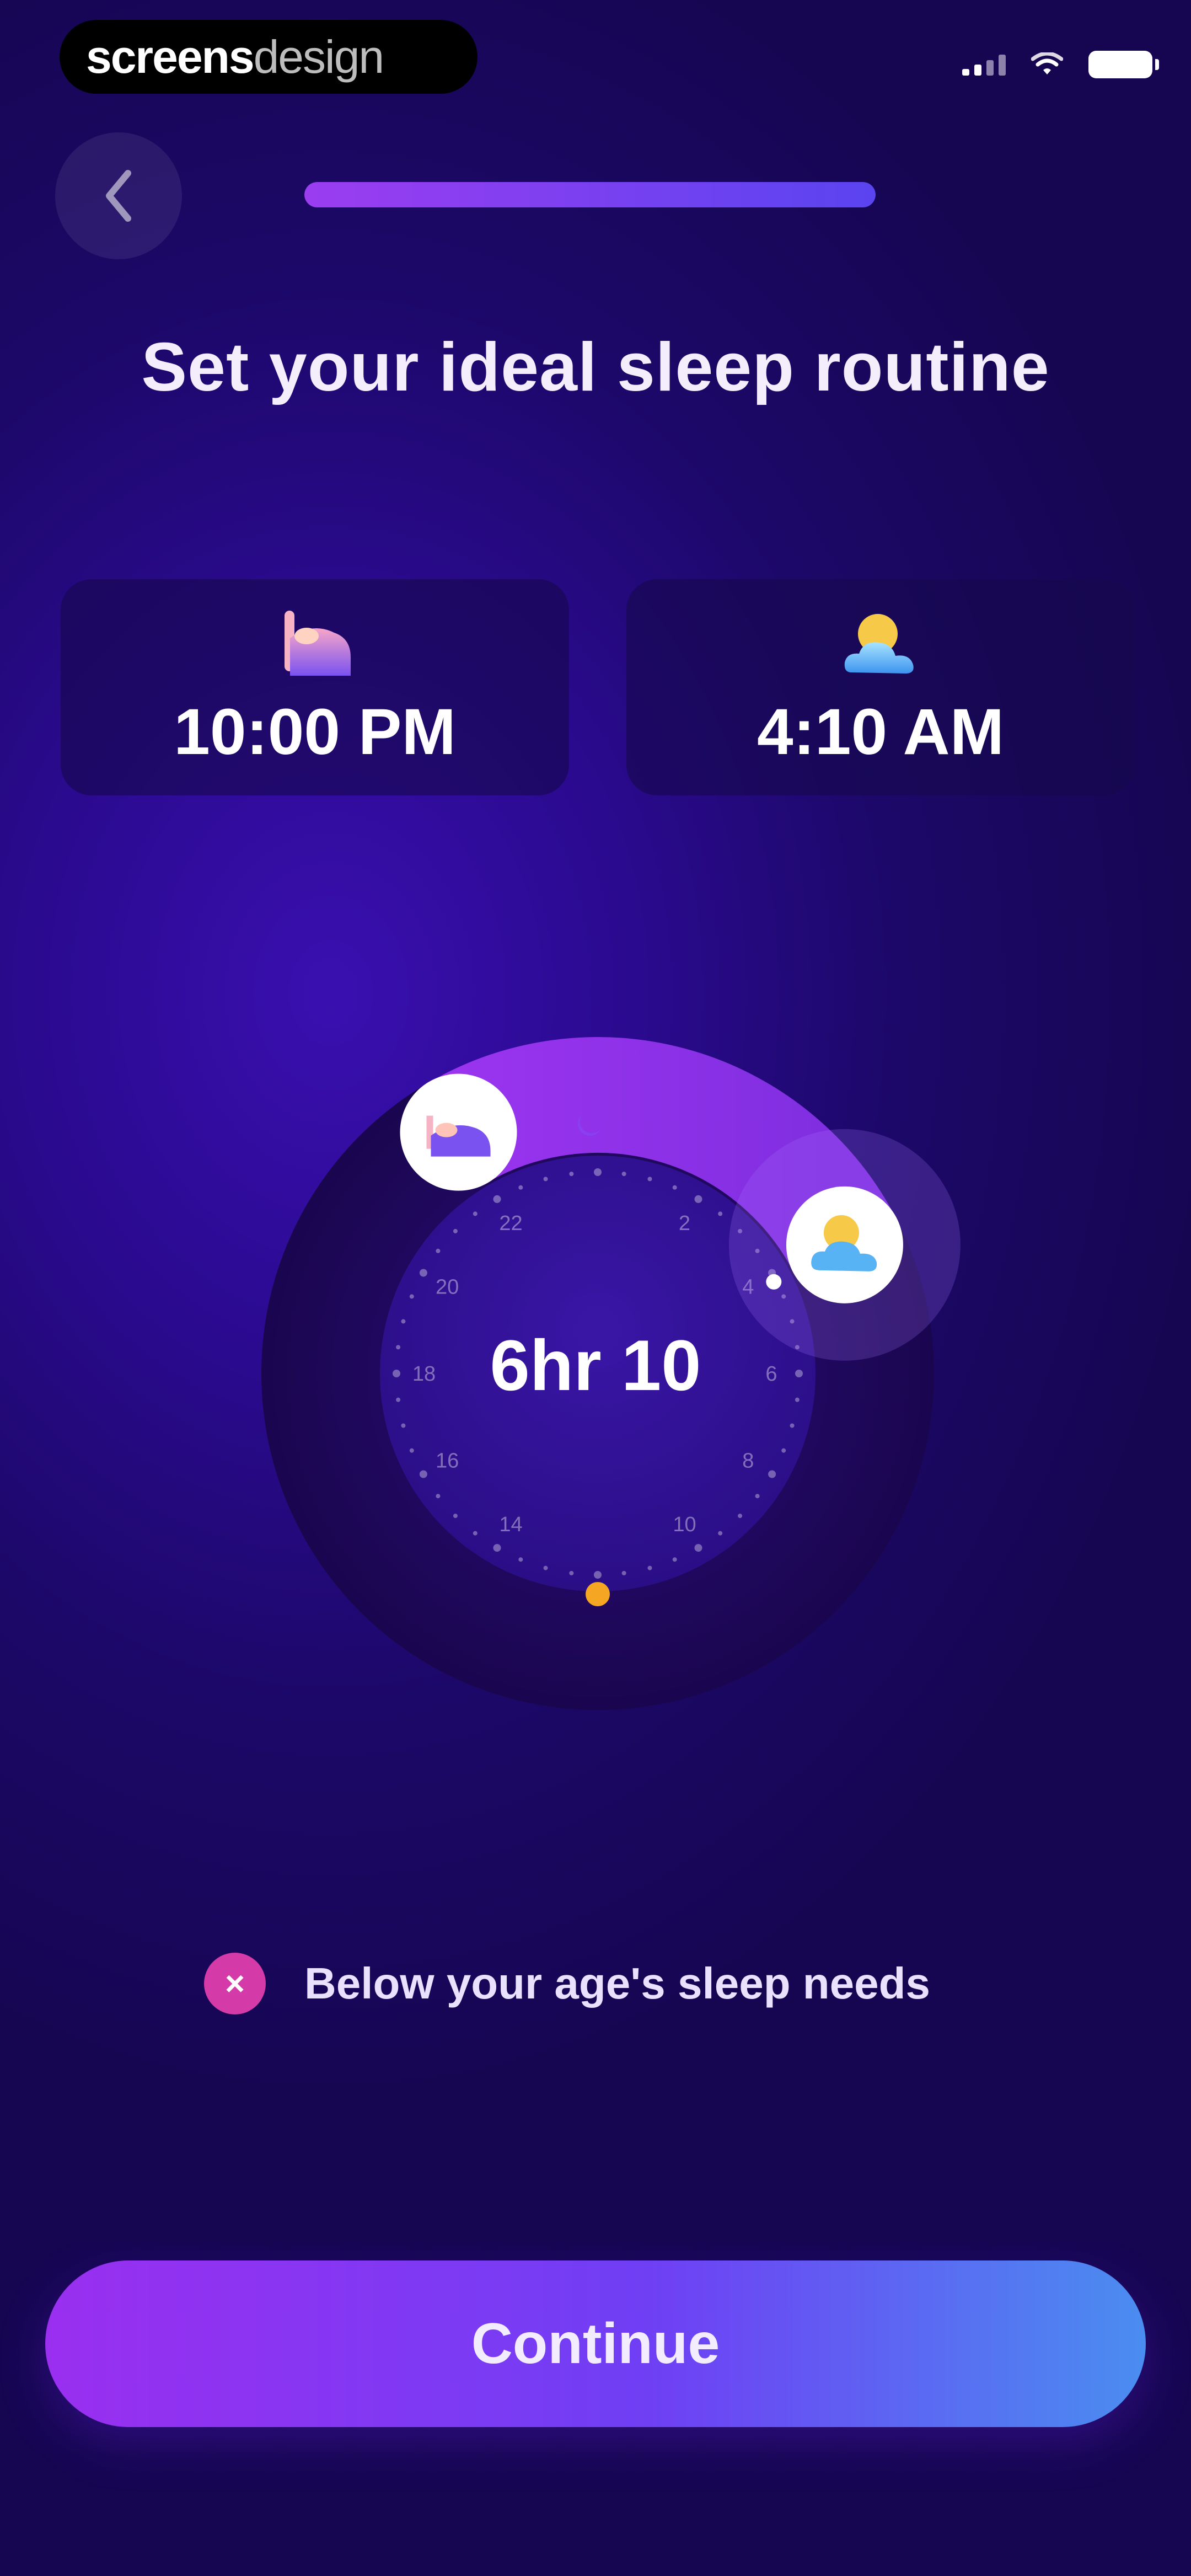 Image resolution: width=1191 pixels, height=2576 pixels. I want to click on dial-hour-label: 20, so click(448, 1287).